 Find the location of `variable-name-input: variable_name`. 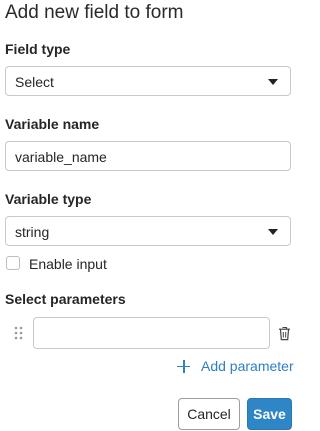

variable-name-input: variable_name is located at coordinates (148, 156).